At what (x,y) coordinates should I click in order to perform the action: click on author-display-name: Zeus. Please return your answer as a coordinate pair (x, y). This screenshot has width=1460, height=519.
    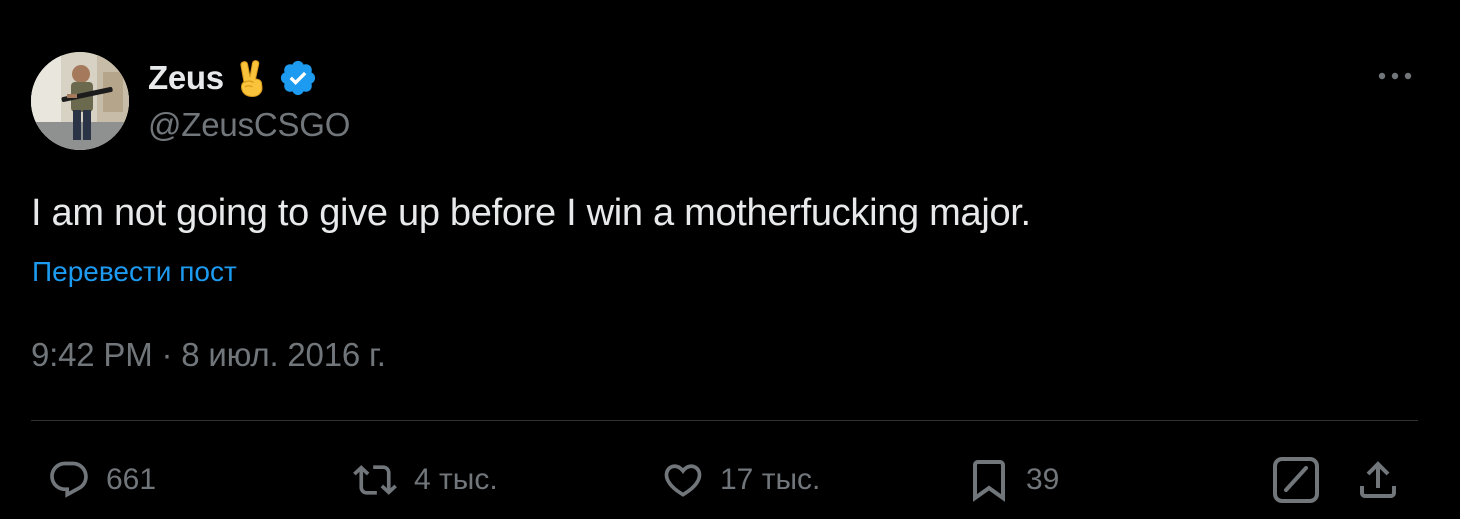
    Looking at the image, I should click on (186, 78).